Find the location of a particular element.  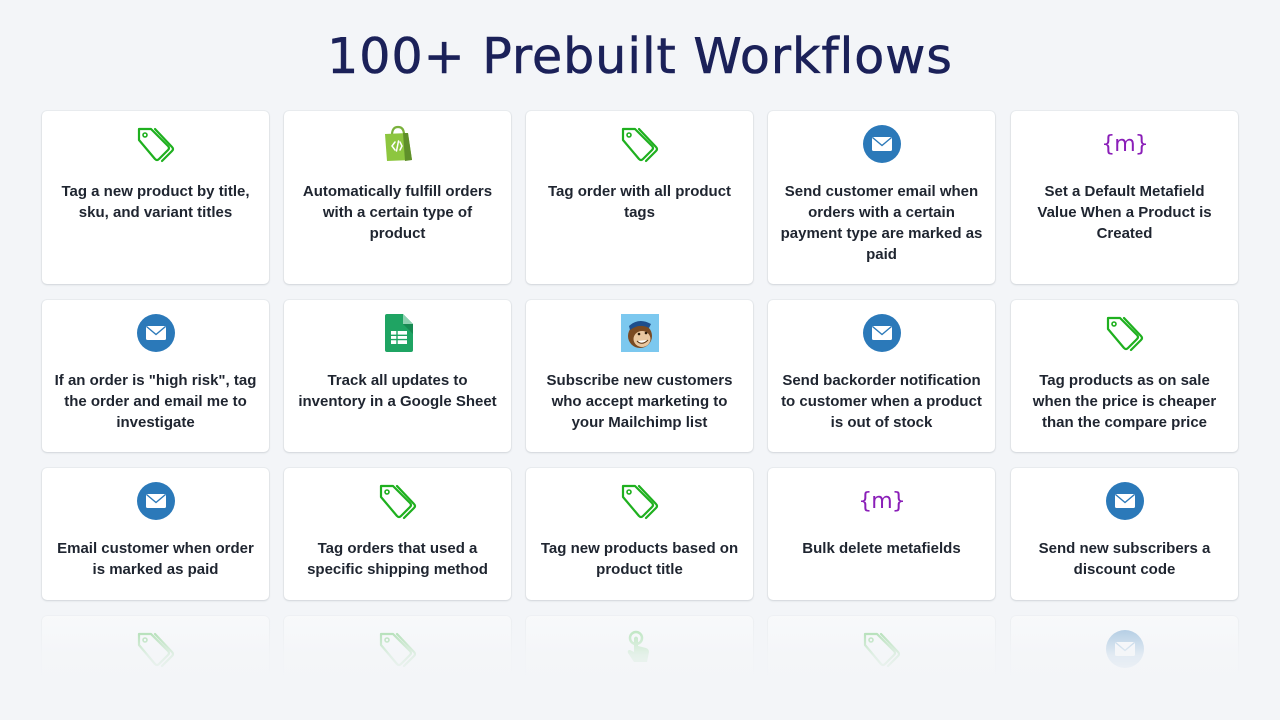

workflow-label: Tag order with all product tags is located at coordinates (639, 202).